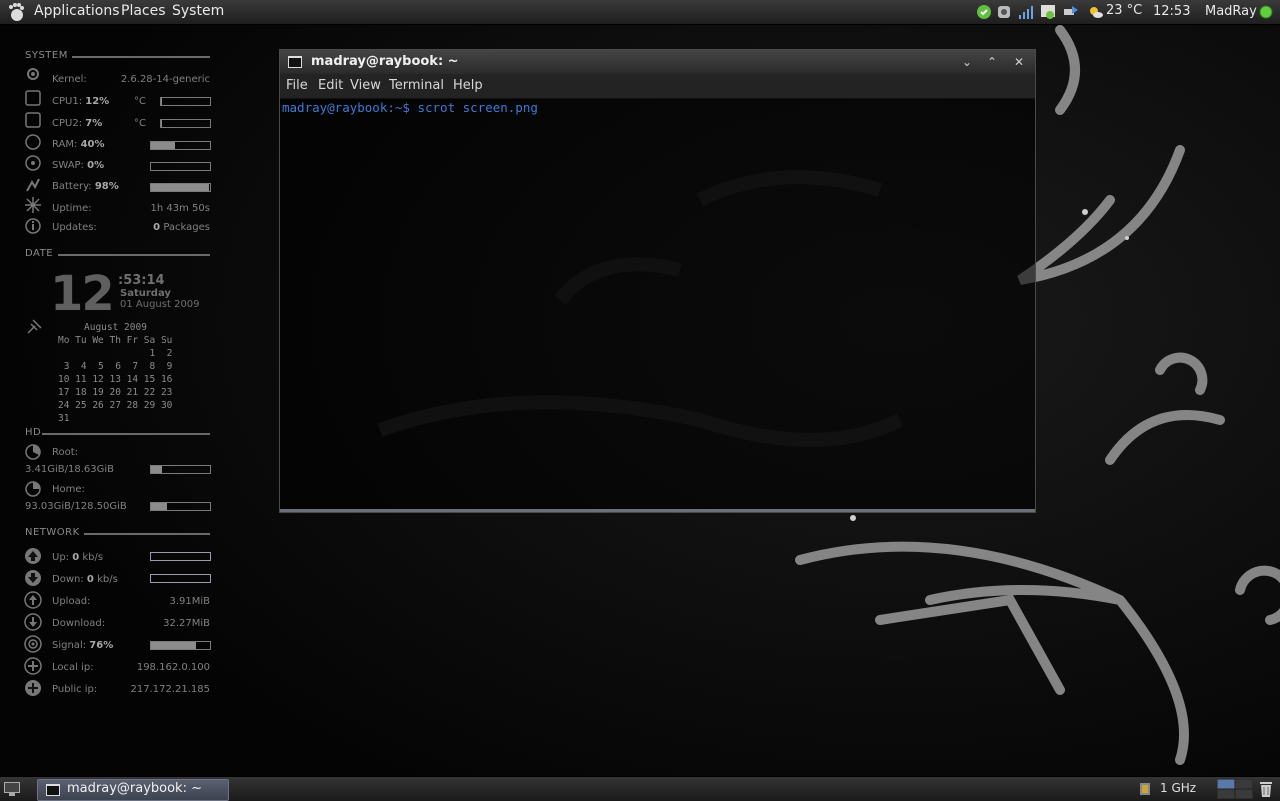 The width and height of the screenshot is (1280, 801). Describe the element at coordinates (1071, 12) in the screenshot. I see `network-icon` at that location.